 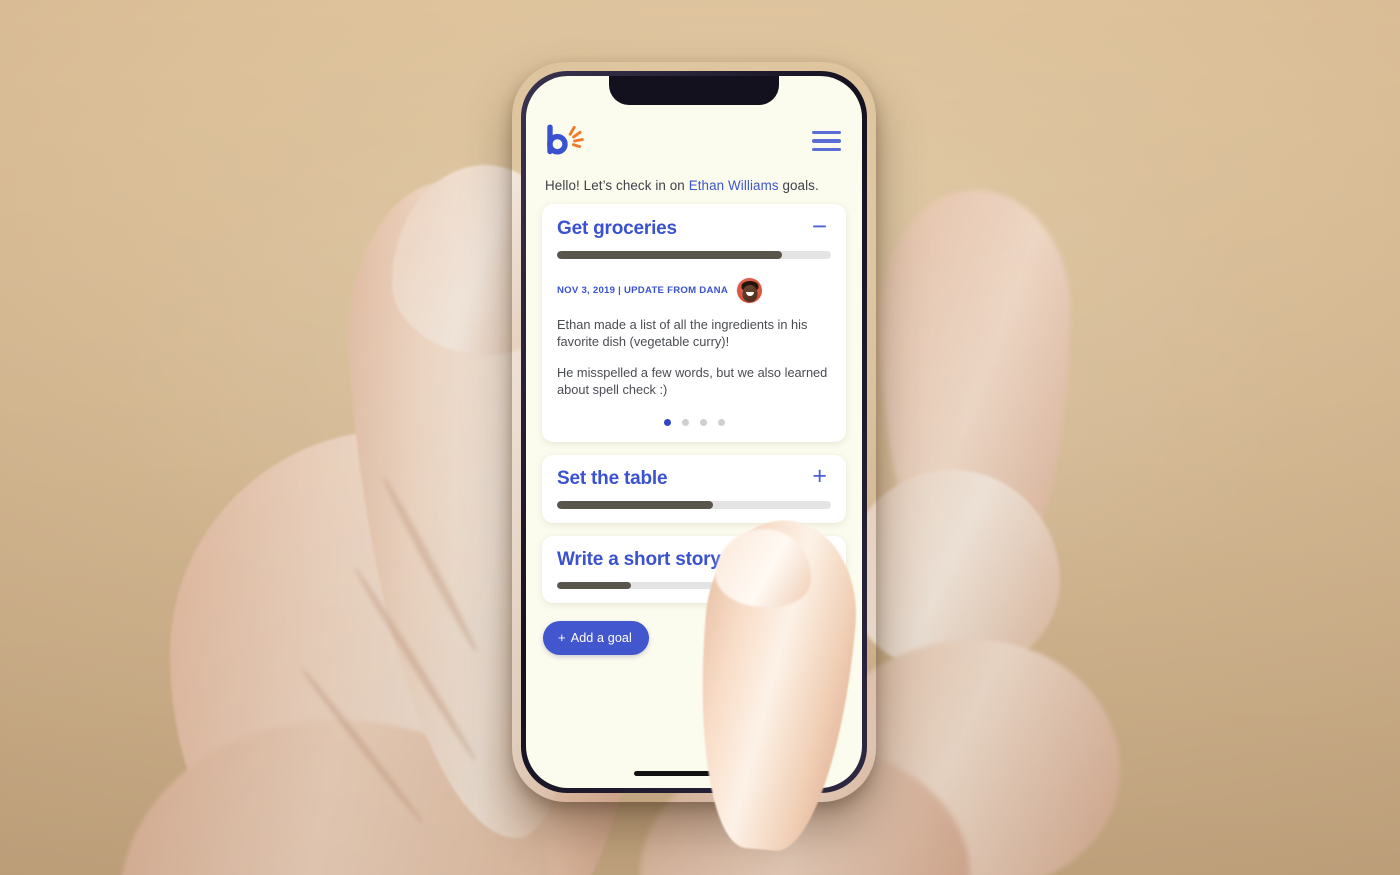 What do you see at coordinates (694, 424) in the screenshot?
I see `carousel-pagination-dots` at bounding box center [694, 424].